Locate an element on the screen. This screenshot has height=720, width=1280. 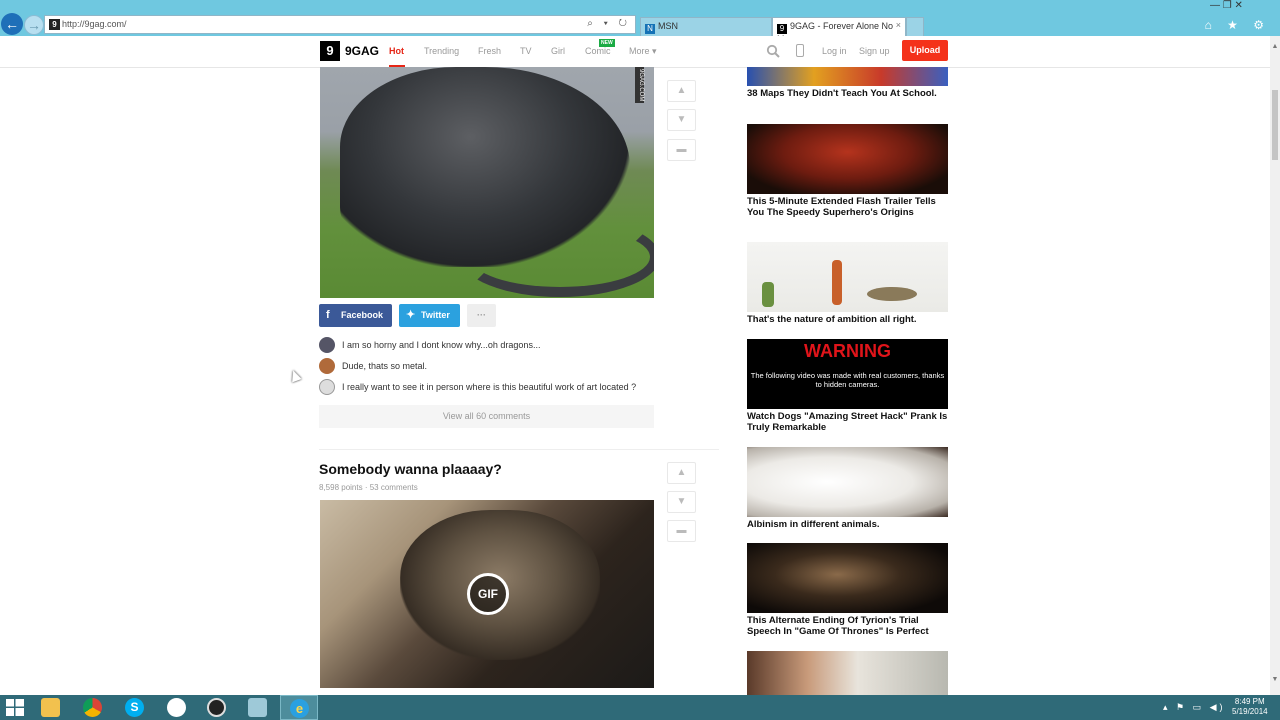
post-points: 8,598 points is located at coordinates (341, 487).